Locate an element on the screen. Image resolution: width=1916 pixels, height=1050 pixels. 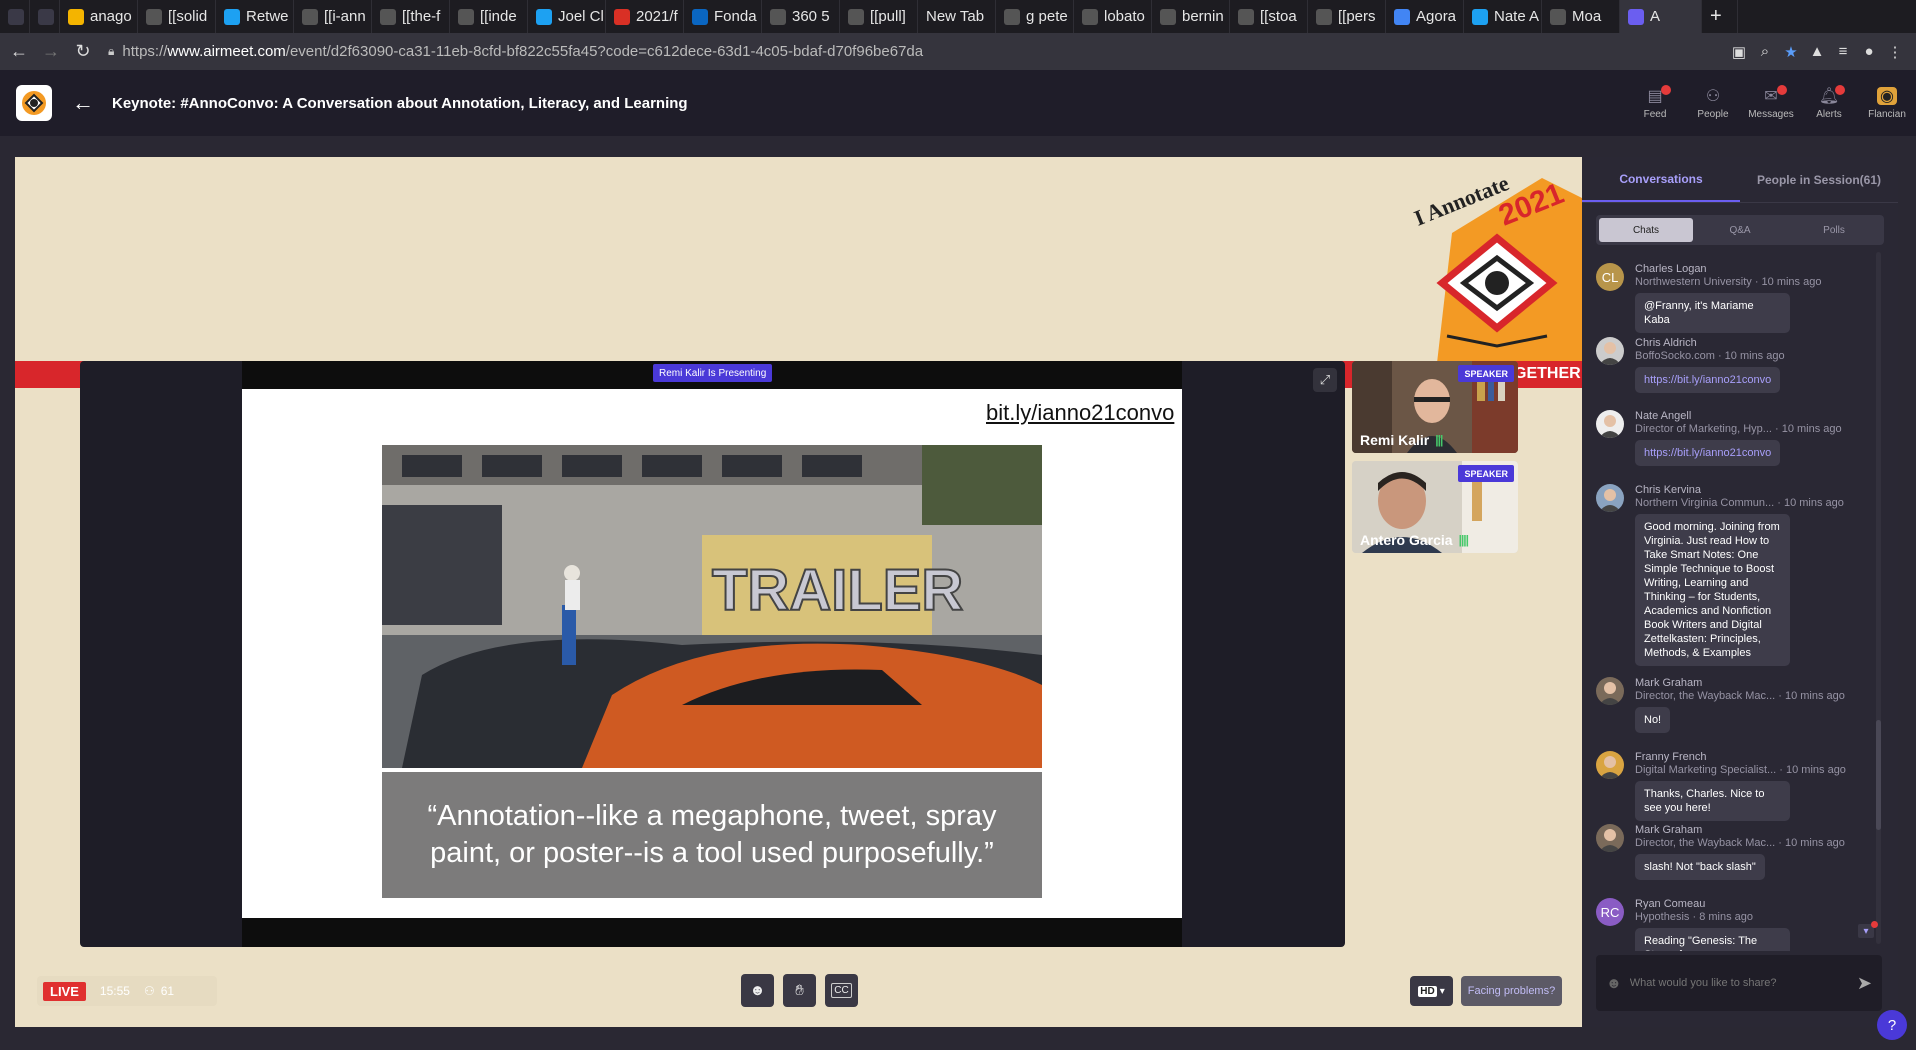
send-icon: ➤ is located at coordinates (1864, 983).